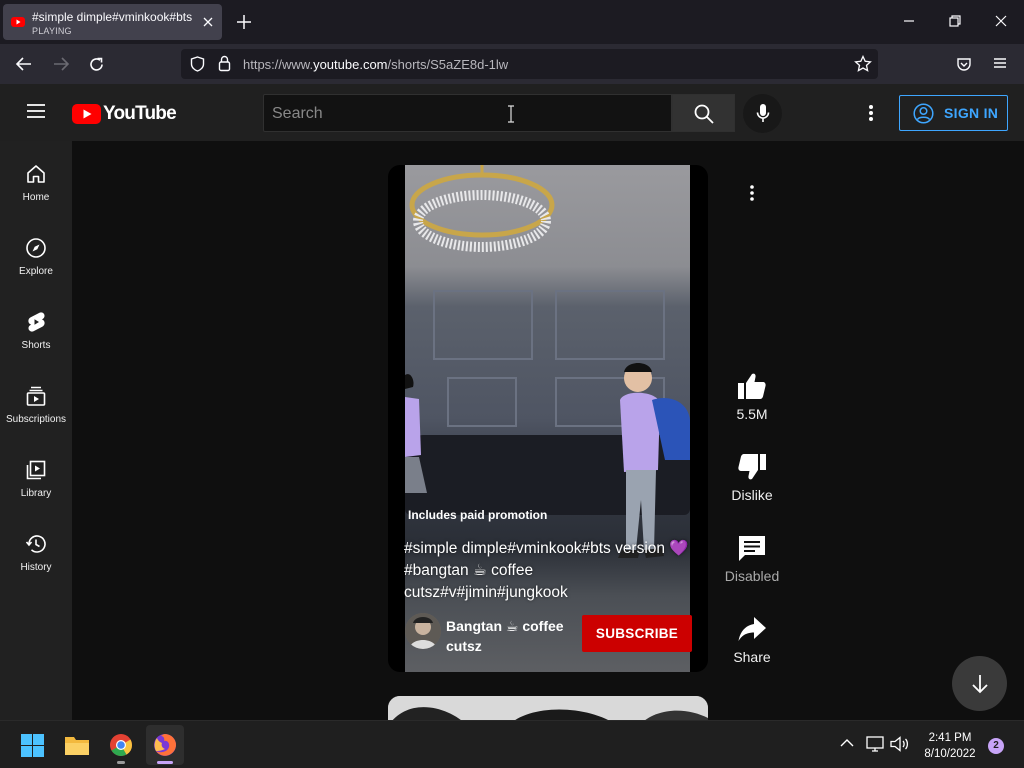 The height and width of the screenshot is (768, 1024). What do you see at coordinates (297, 113) in the screenshot?
I see `search-placeholder: Search` at bounding box center [297, 113].